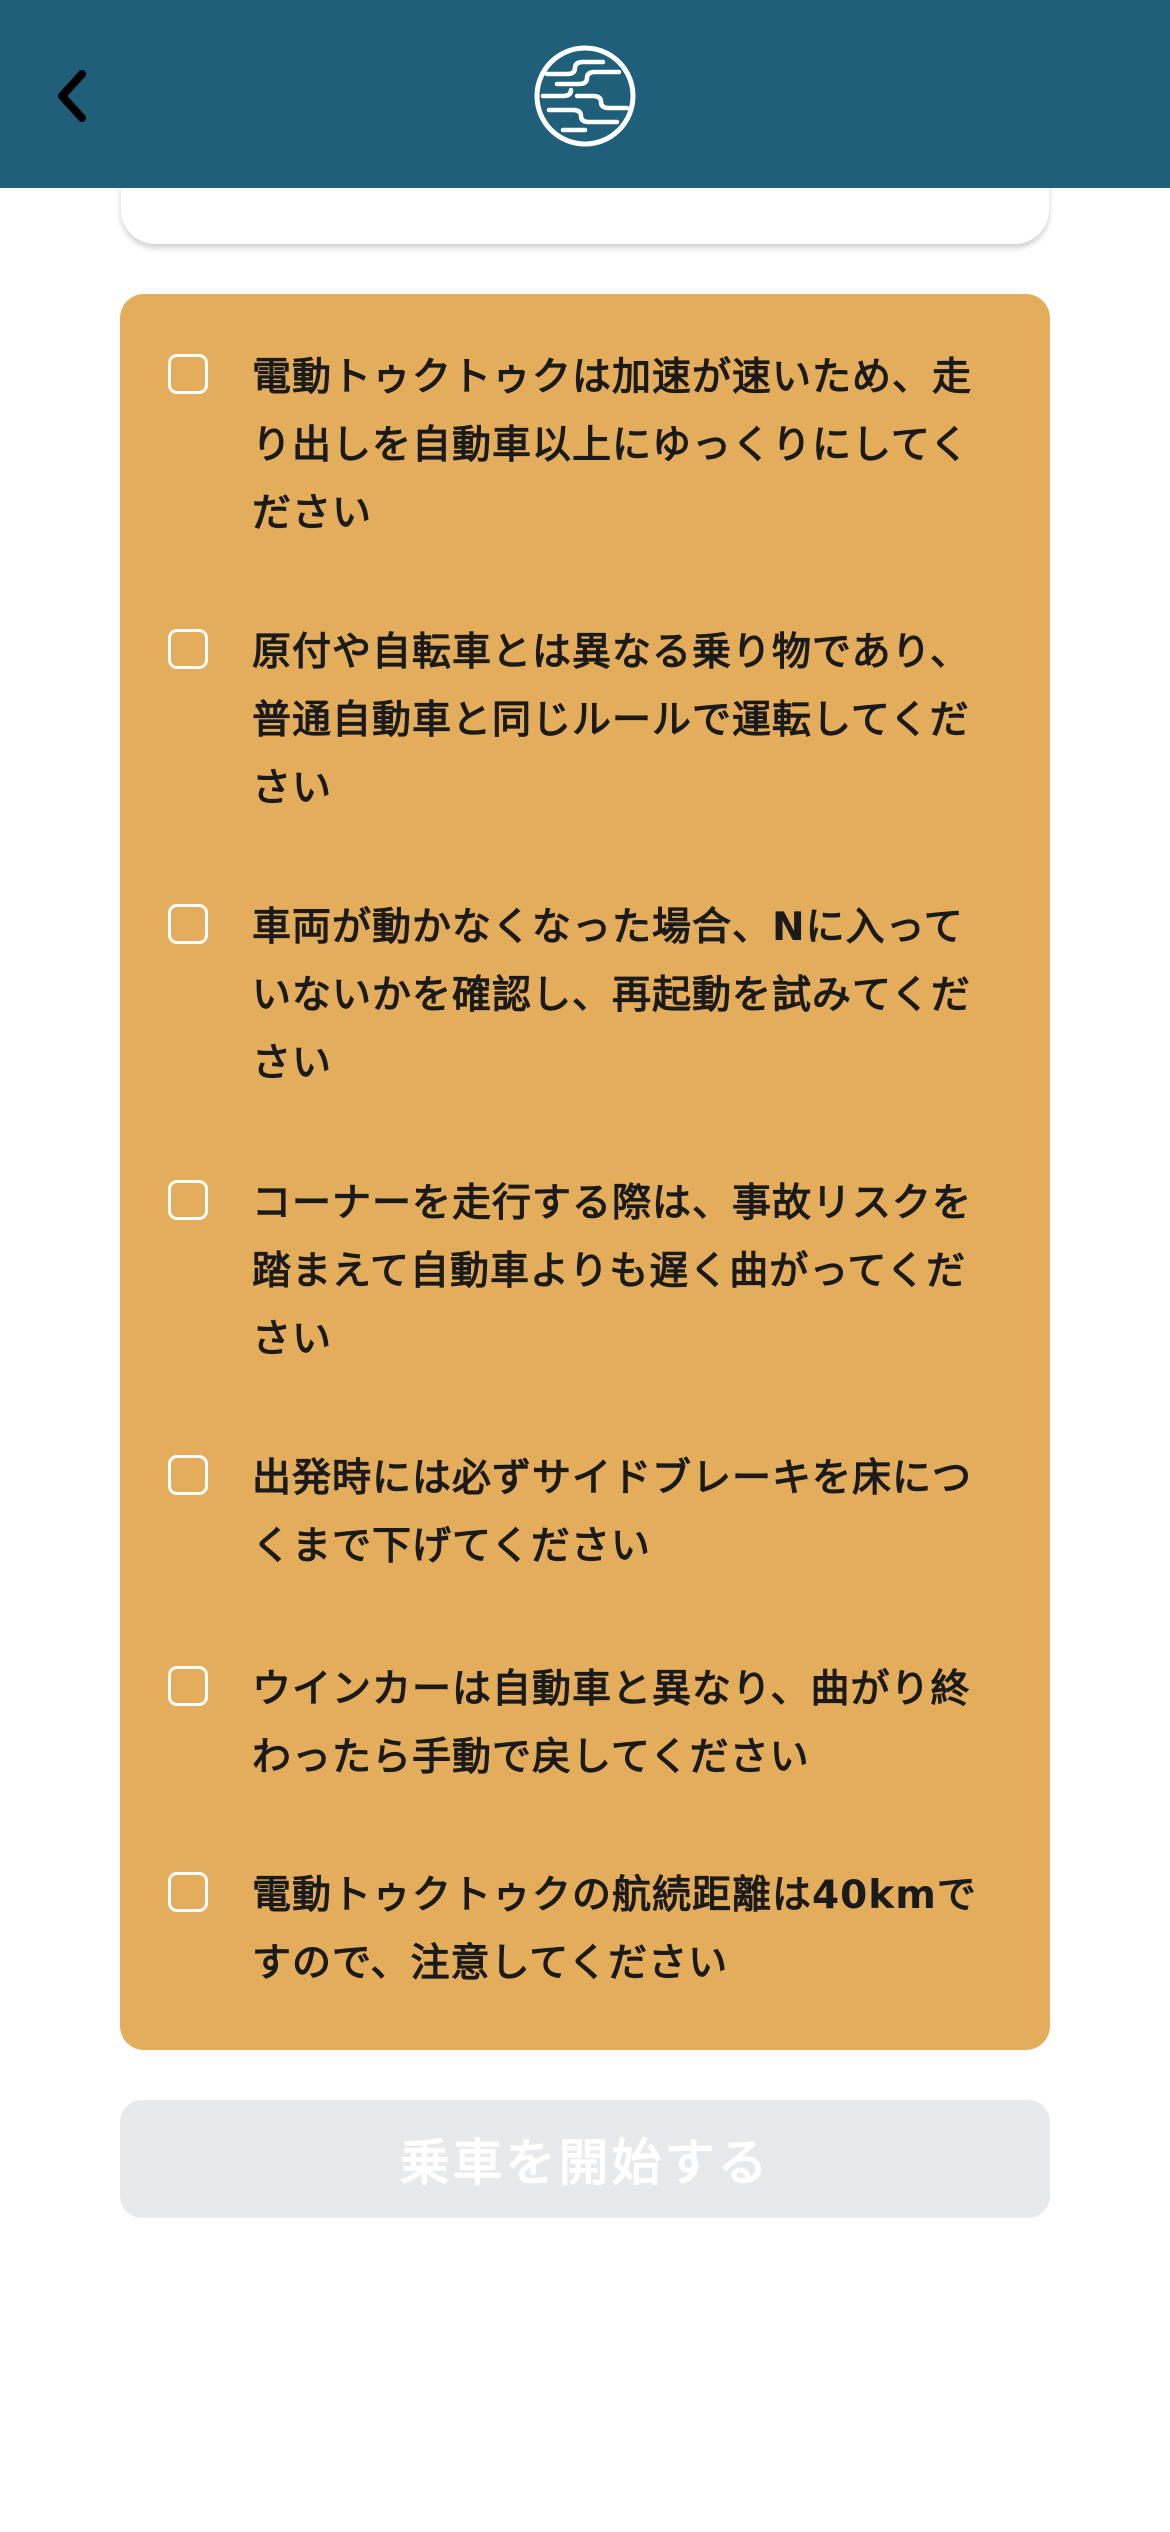  I want to click on checklist-item-label: 出発時には必ずサイドブレーキを床につくまで下げてください, so click(612, 1512).